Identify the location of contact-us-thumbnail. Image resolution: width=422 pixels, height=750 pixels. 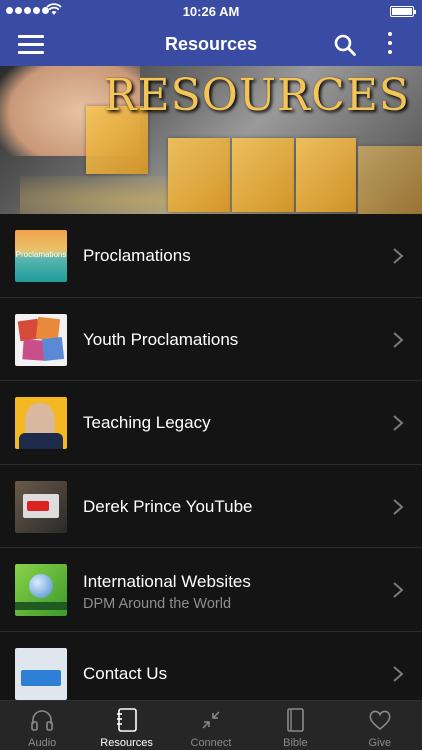
(41, 673).